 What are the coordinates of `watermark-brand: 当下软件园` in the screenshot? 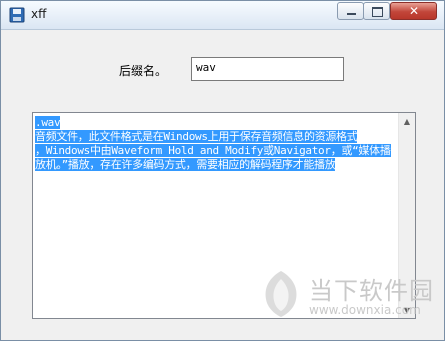 It's located at (371, 291).